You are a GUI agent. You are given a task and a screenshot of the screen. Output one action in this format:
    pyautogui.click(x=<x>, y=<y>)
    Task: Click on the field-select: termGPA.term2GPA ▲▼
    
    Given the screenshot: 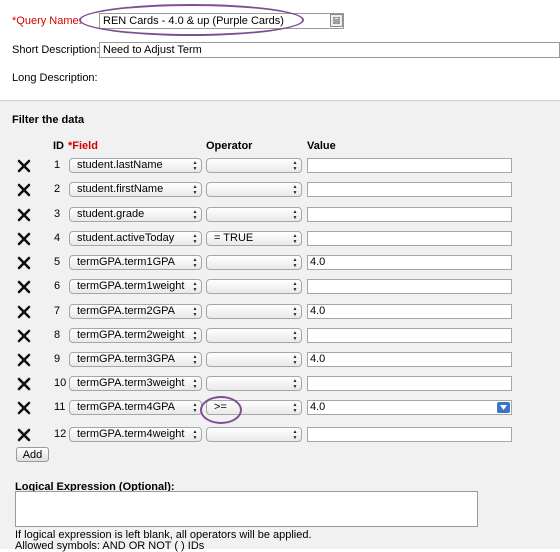 What is the action you would take?
    pyautogui.click(x=135, y=311)
    